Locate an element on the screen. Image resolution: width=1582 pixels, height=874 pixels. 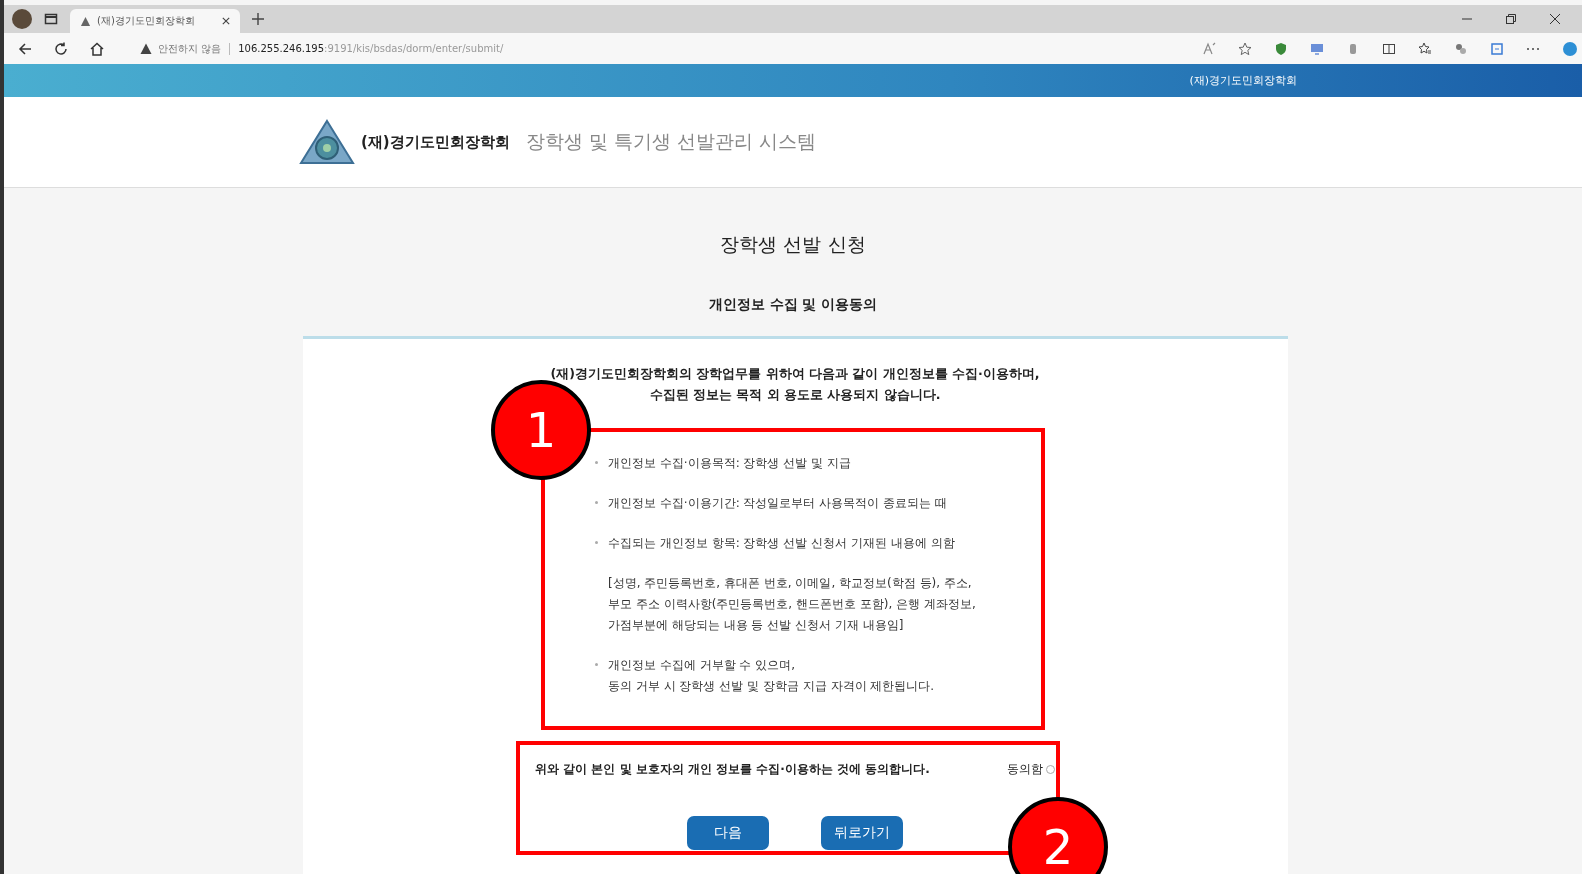
split-screen-icon is located at coordinates (1389, 48).